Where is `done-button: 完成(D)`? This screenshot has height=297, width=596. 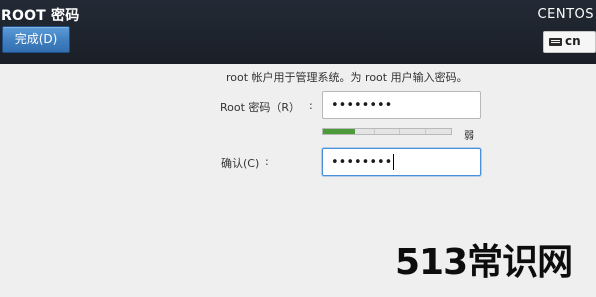 done-button: 完成(D) is located at coordinates (36, 39).